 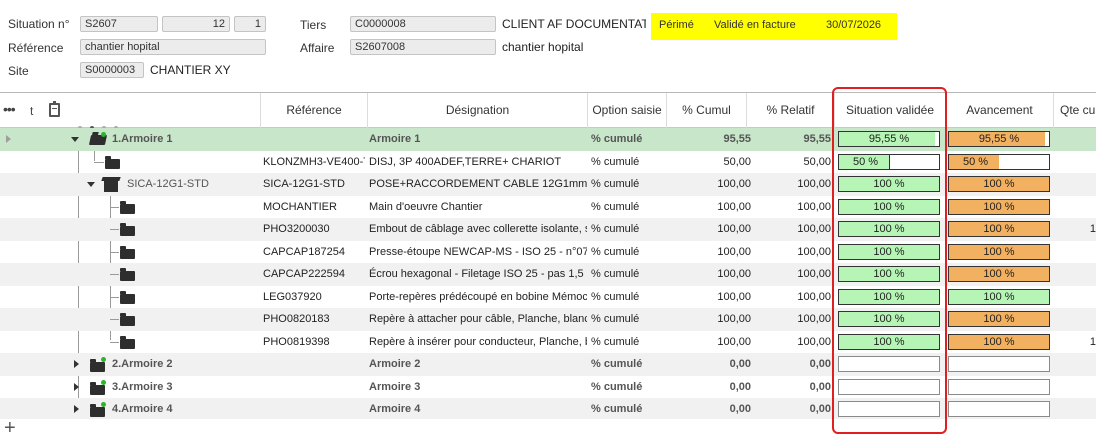 What do you see at coordinates (789, 162) in the screenshot?
I see `cell-relatif: 50,00` at bounding box center [789, 162].